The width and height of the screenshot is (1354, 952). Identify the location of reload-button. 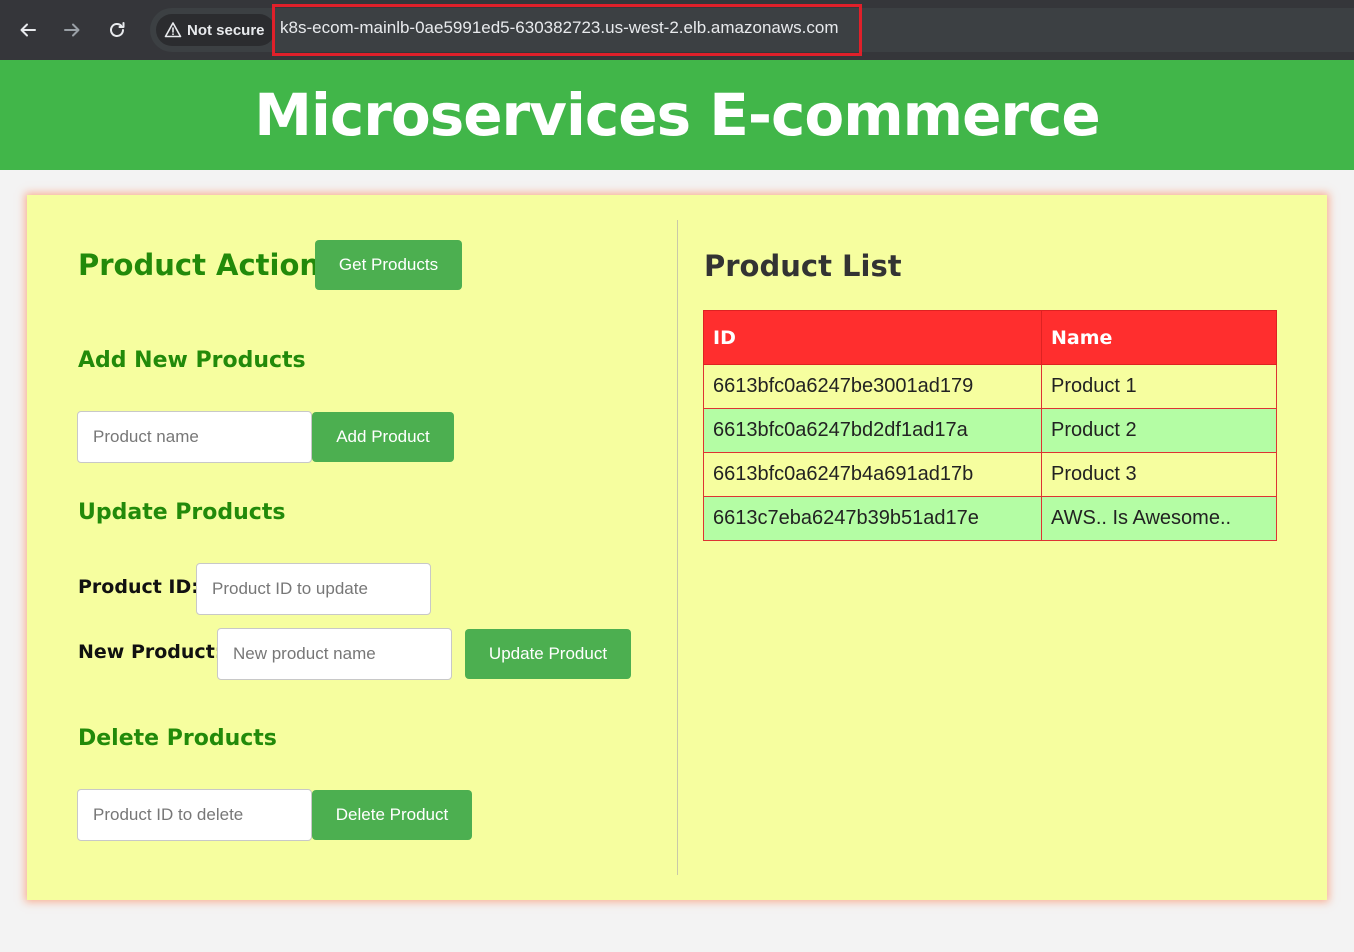
(117, 30).